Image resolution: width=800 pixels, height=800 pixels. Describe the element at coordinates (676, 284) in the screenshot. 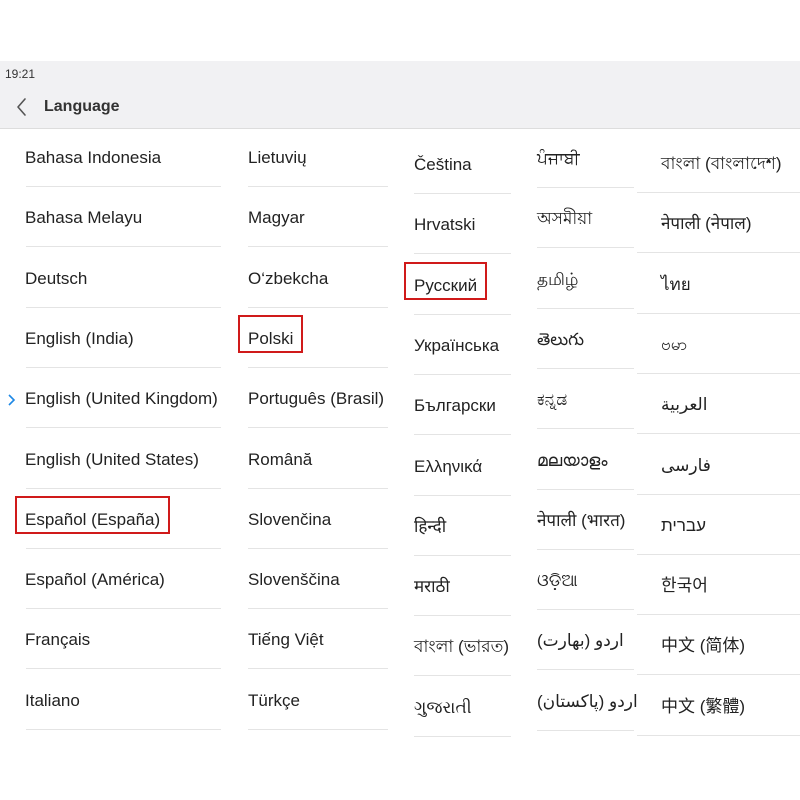

I see `language-label: ไทย` at that location.